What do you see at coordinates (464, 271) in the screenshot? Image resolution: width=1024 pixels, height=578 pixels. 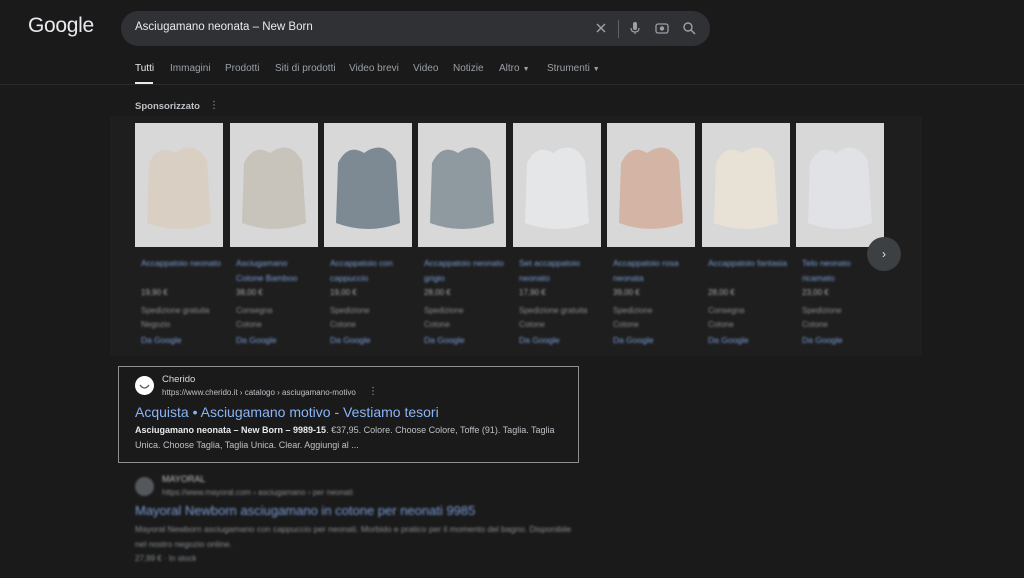 I see `product-title: Accappatoio neonato grigio` at bounding box center [464, 271].